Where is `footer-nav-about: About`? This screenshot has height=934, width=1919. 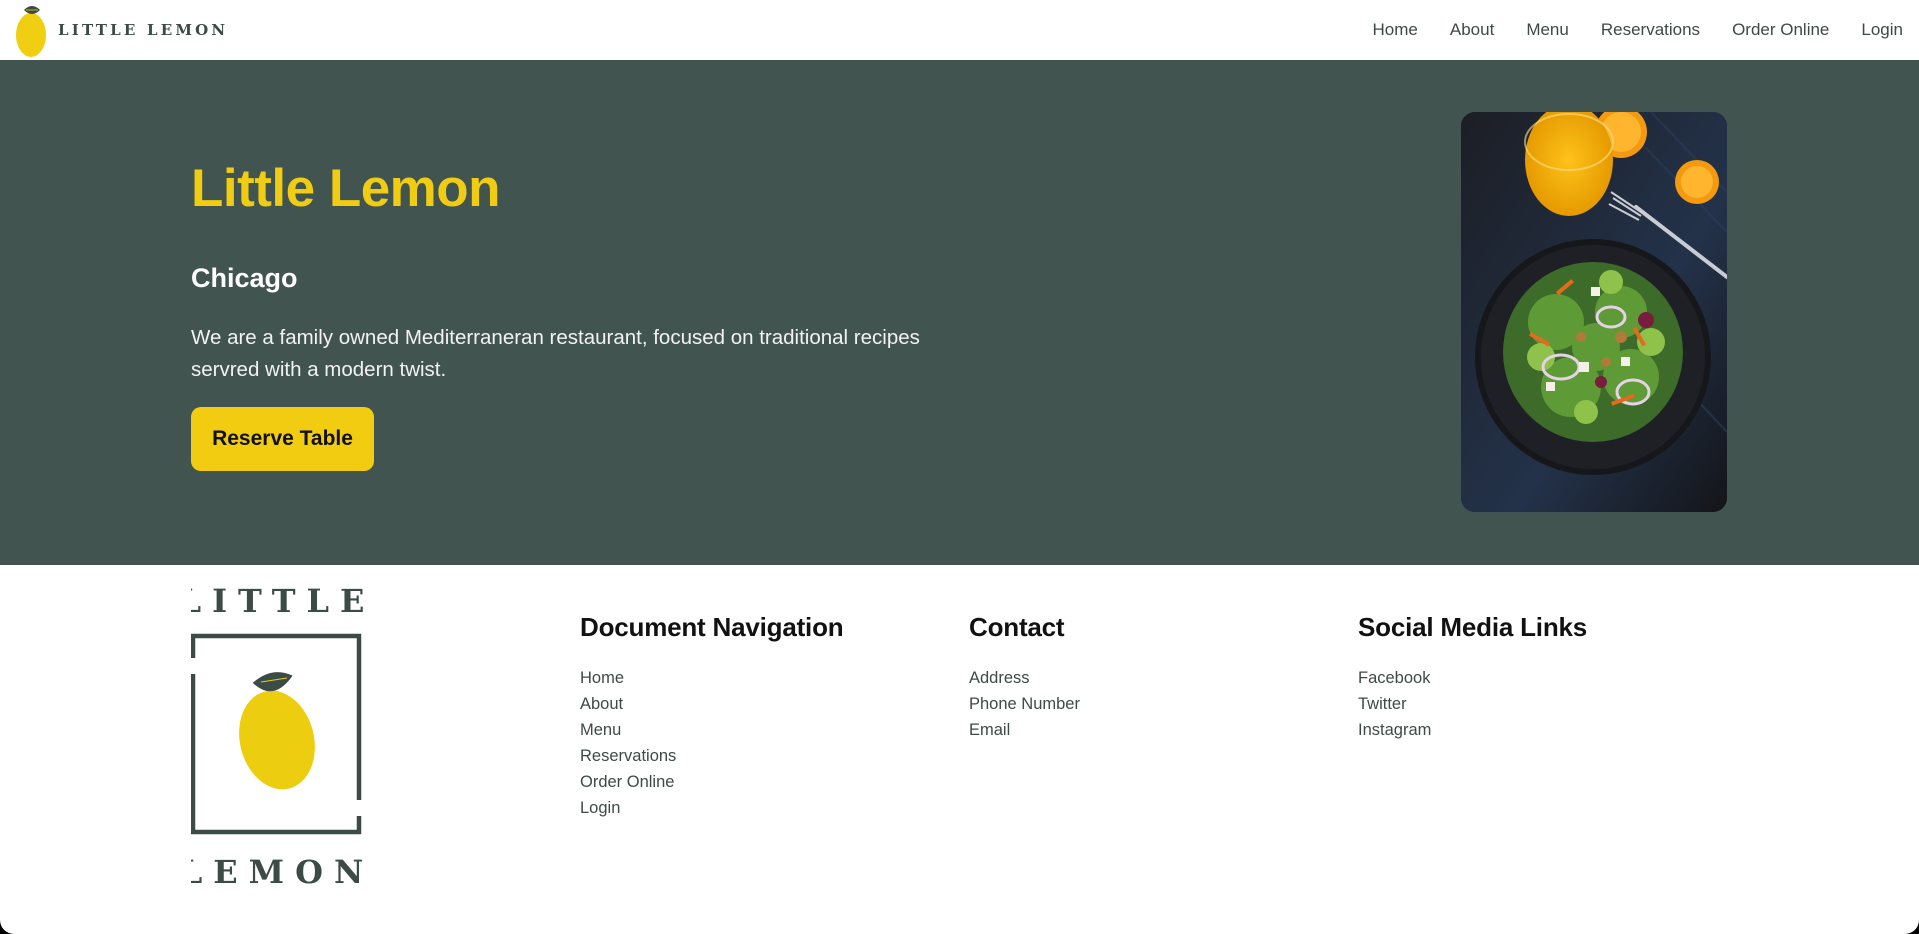 footer-nav-about: About is located at coordinates (711, 704).